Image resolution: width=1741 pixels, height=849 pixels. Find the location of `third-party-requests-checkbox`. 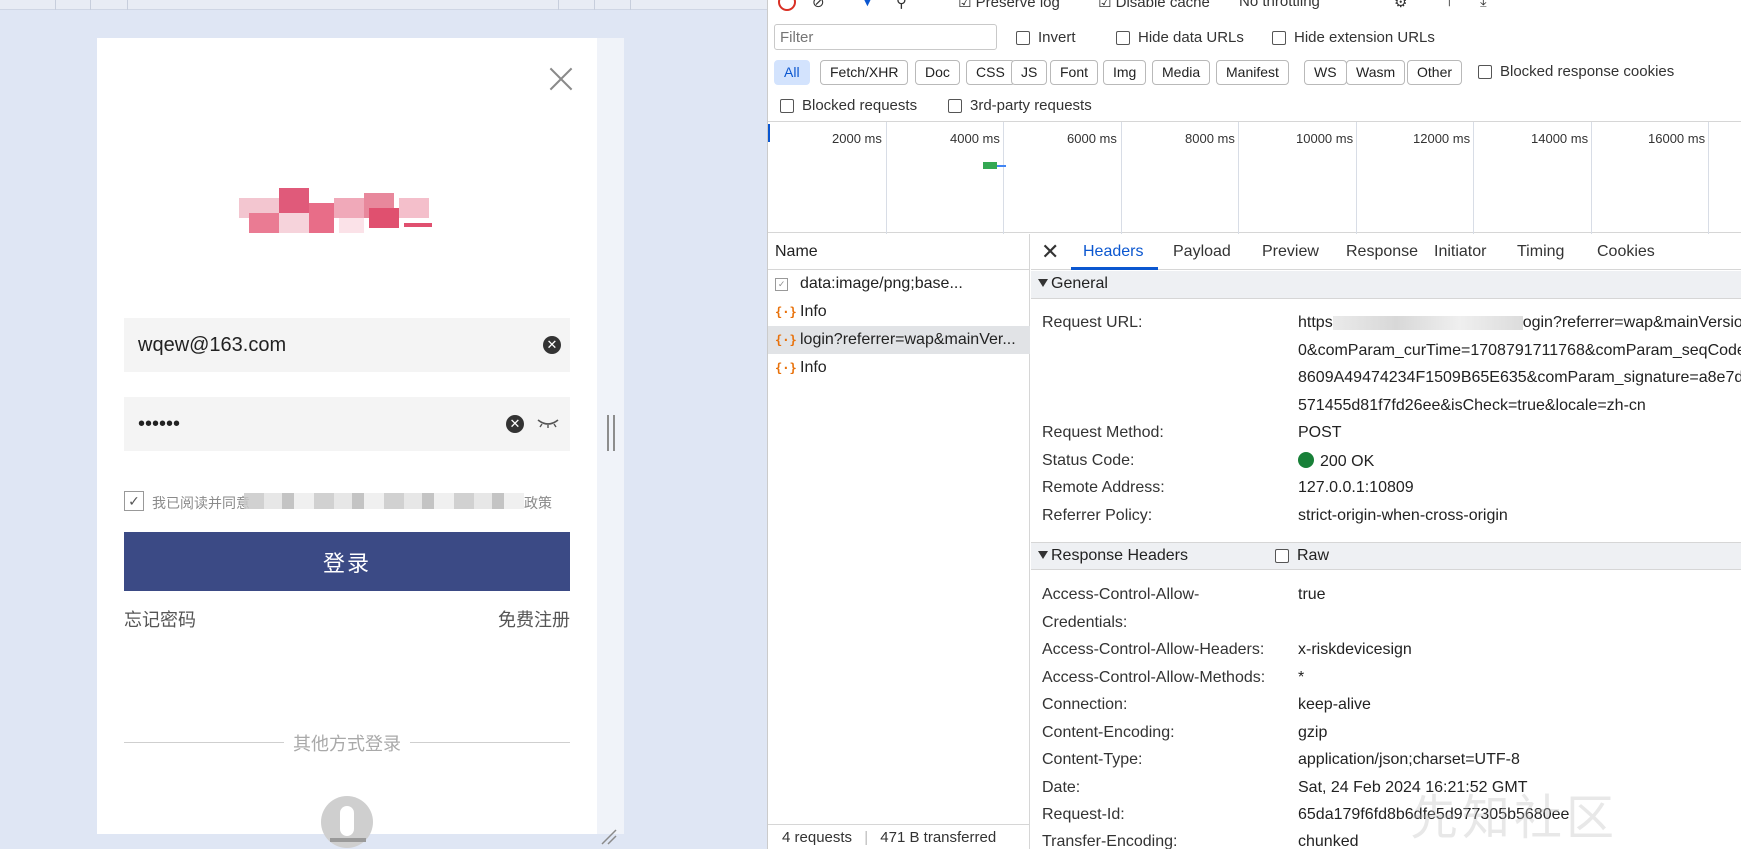

third-party-requests-checkbox is located at coordinates (955, 105).